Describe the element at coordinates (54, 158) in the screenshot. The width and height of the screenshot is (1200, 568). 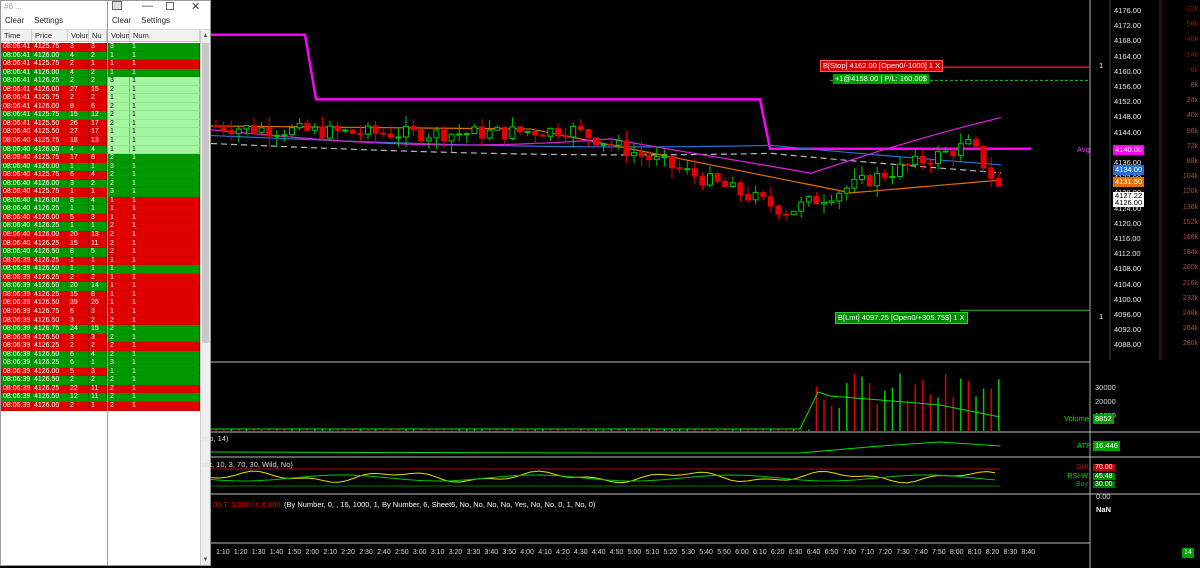
I see `trade-row: 08:06:40 4125.75 17 8` at that location.